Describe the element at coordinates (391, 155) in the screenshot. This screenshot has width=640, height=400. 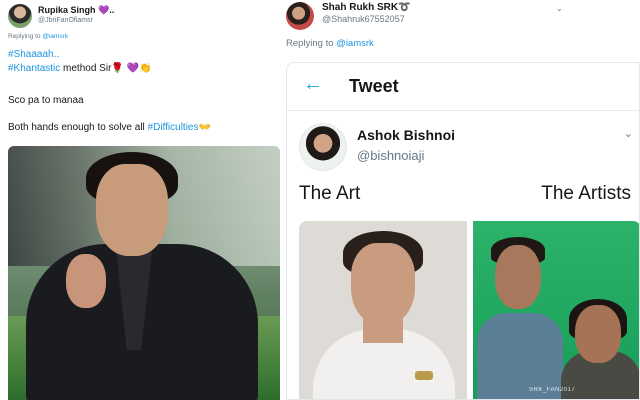
I see `embedded-author-handle: @bishnoiaji` at that location.